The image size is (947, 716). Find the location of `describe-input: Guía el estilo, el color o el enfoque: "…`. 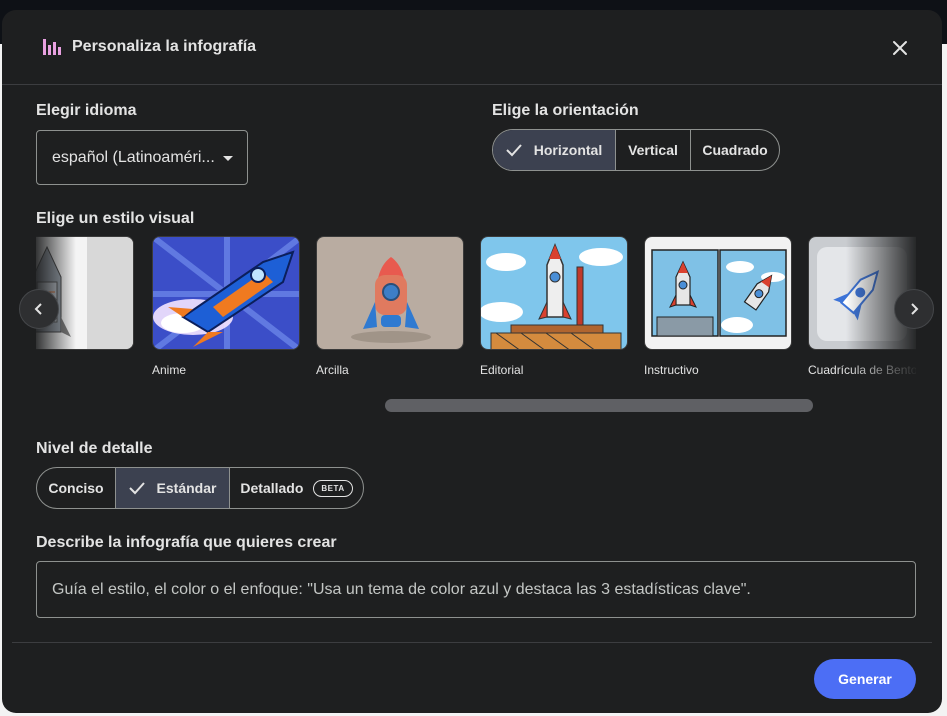

describe-input: Guía el estilo, el color o el enfoque: "… is located at coordinates (476, 589).